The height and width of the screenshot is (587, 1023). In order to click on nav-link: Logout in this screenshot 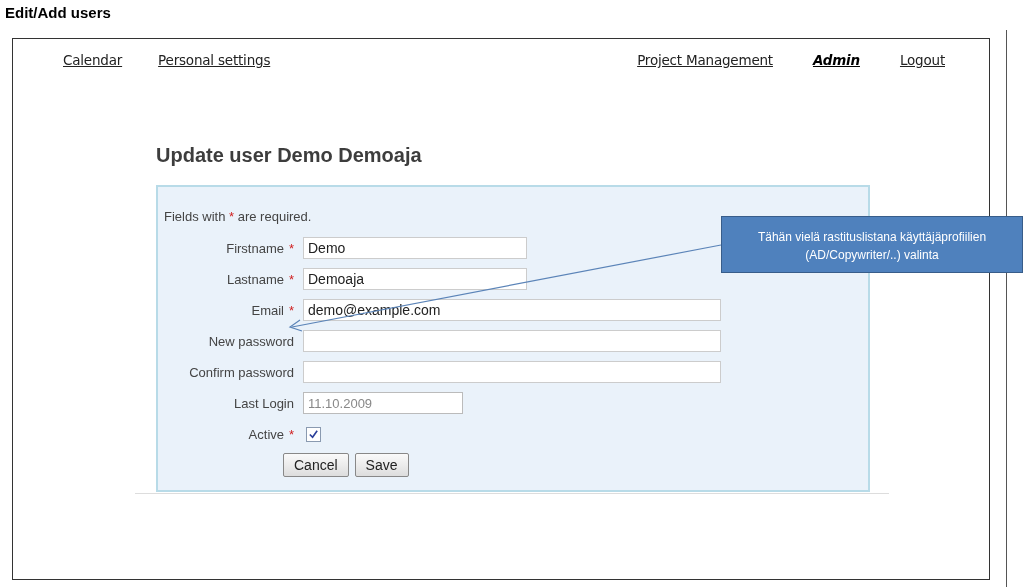, I will do `click(922, 60)`.